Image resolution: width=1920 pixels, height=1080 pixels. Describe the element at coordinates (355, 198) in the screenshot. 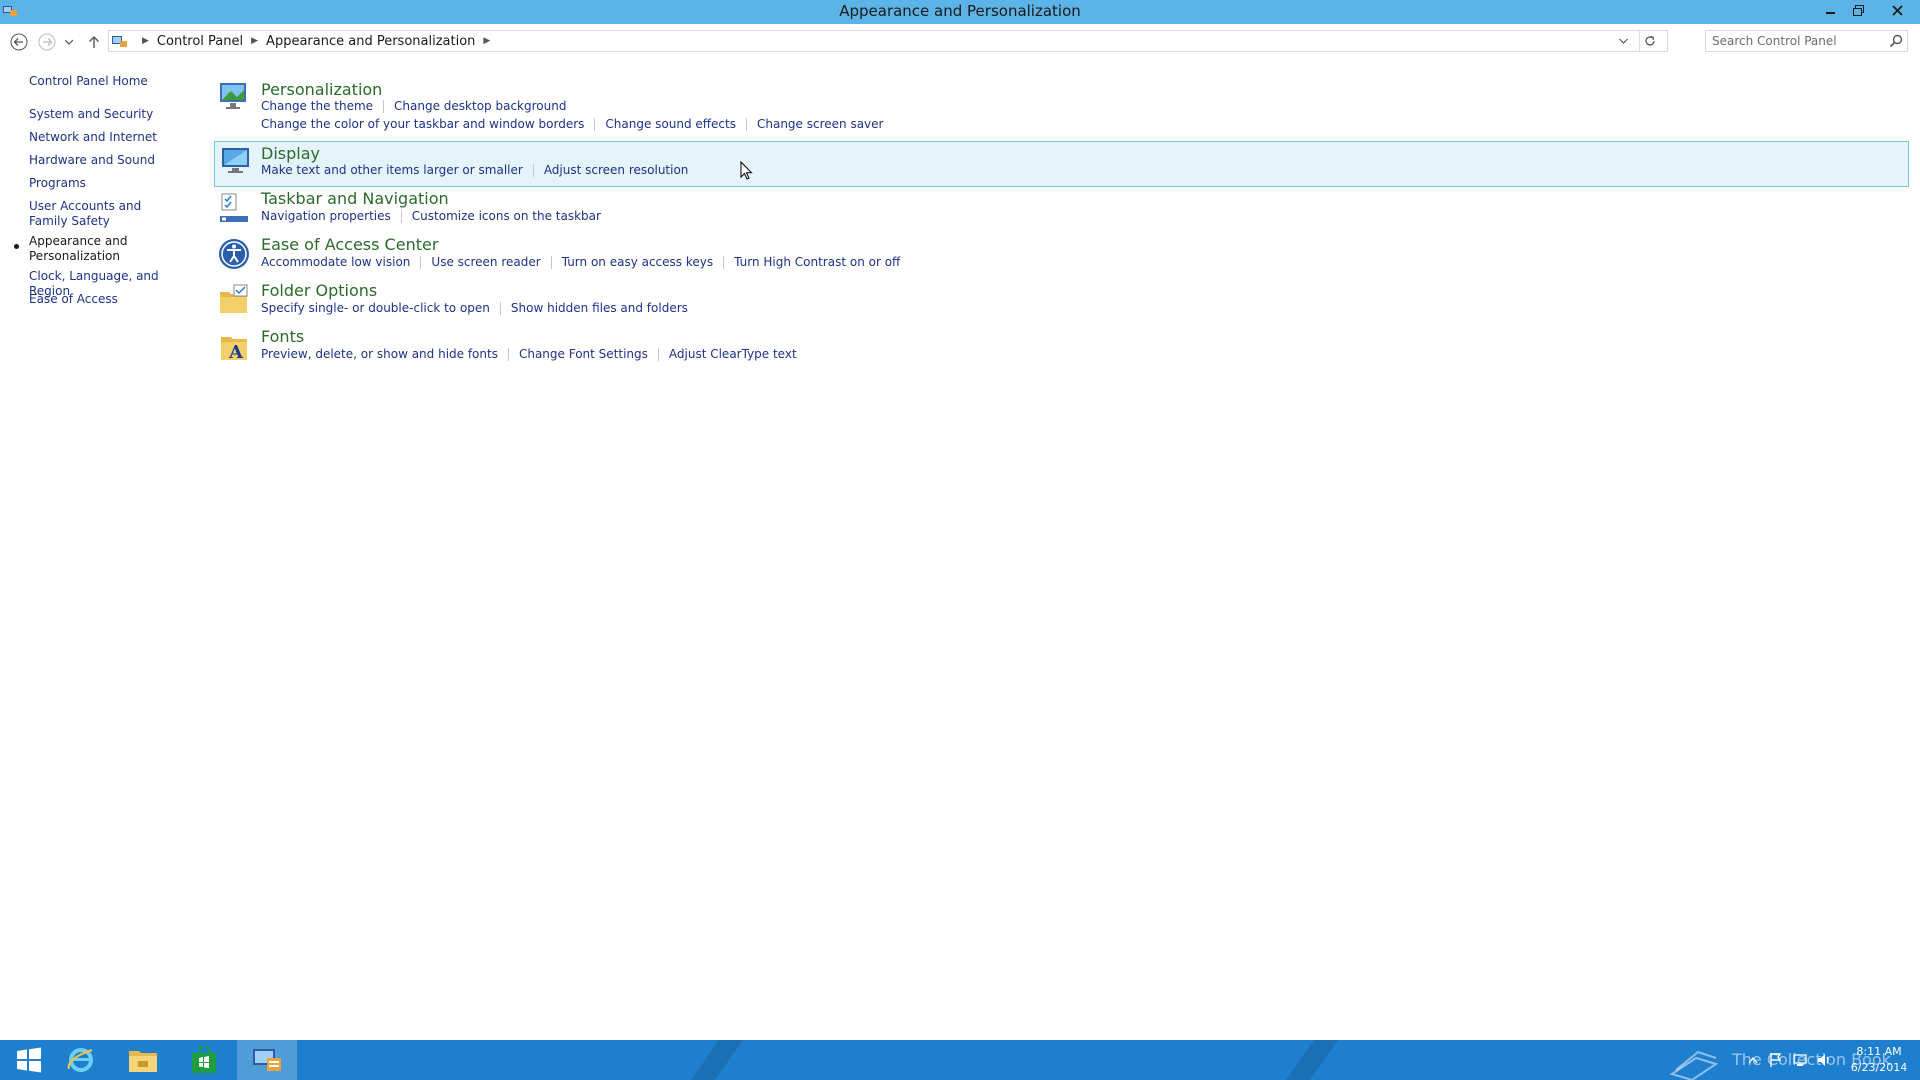

I see `taskbar-navigation-title: Taskbar and Navigation` at that location.